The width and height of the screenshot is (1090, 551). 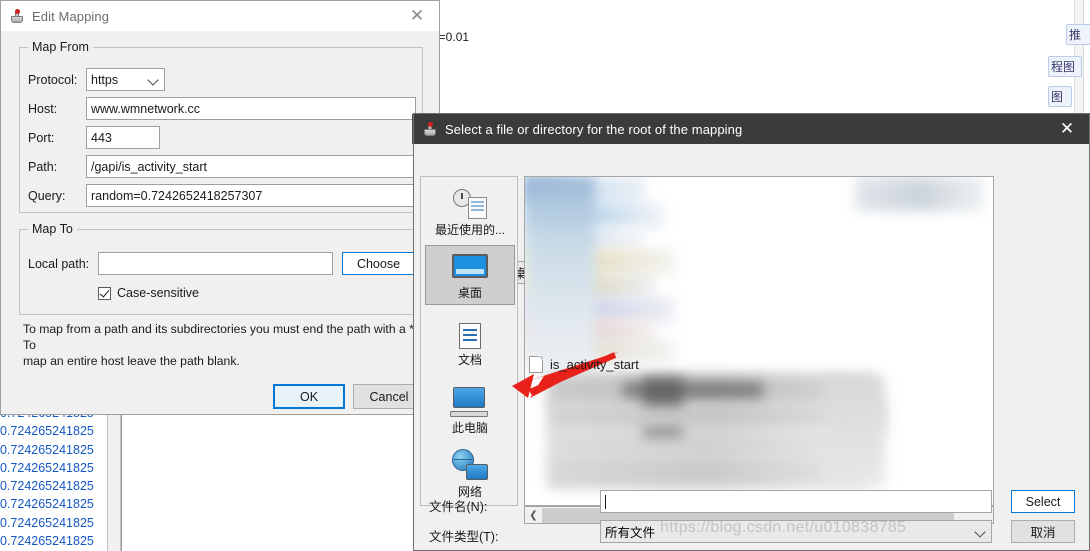 What do you see at coordinates (47, 196) in the screenshot?
I see `query-label: Query:` at bounding box center [47, 196].